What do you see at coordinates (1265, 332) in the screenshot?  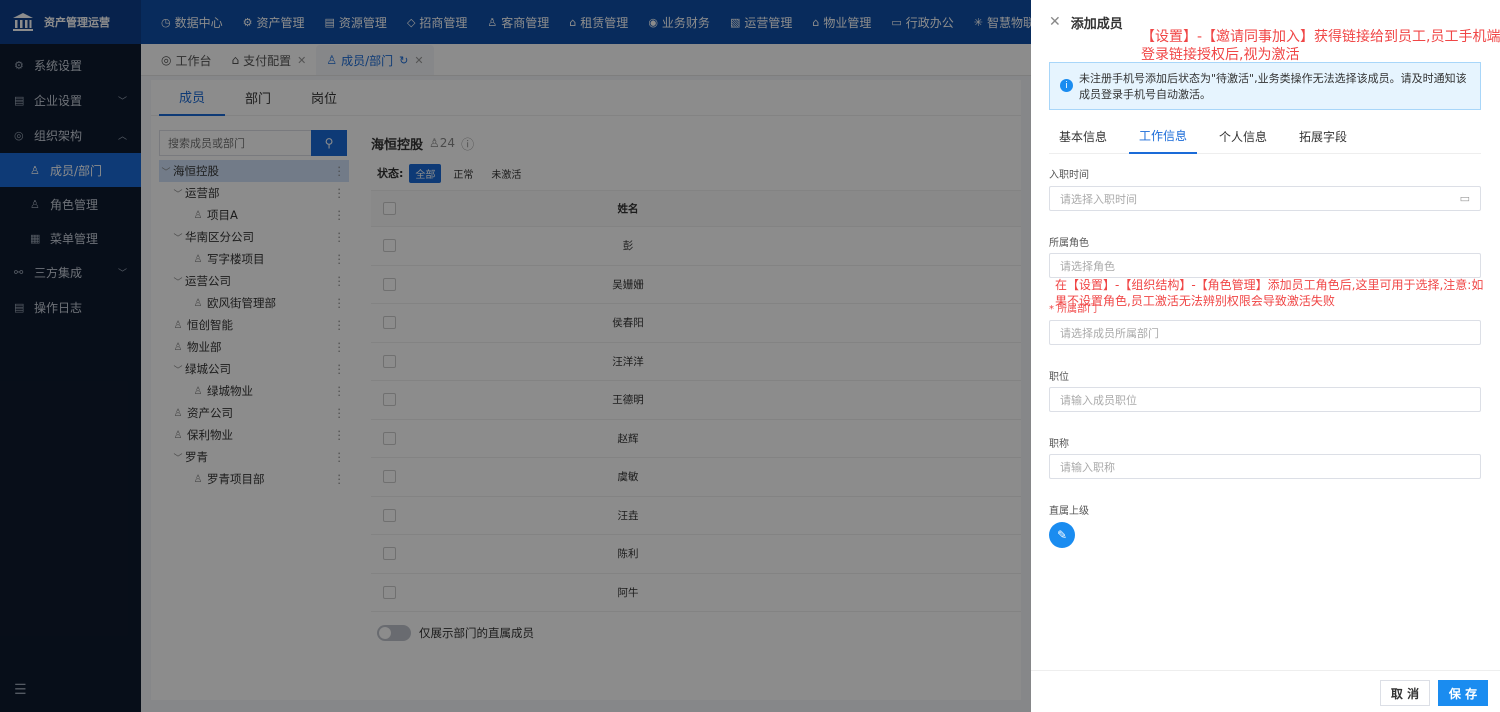 I see `department-select: 请选择成员所属部门` at bounding box center [1265, 332].